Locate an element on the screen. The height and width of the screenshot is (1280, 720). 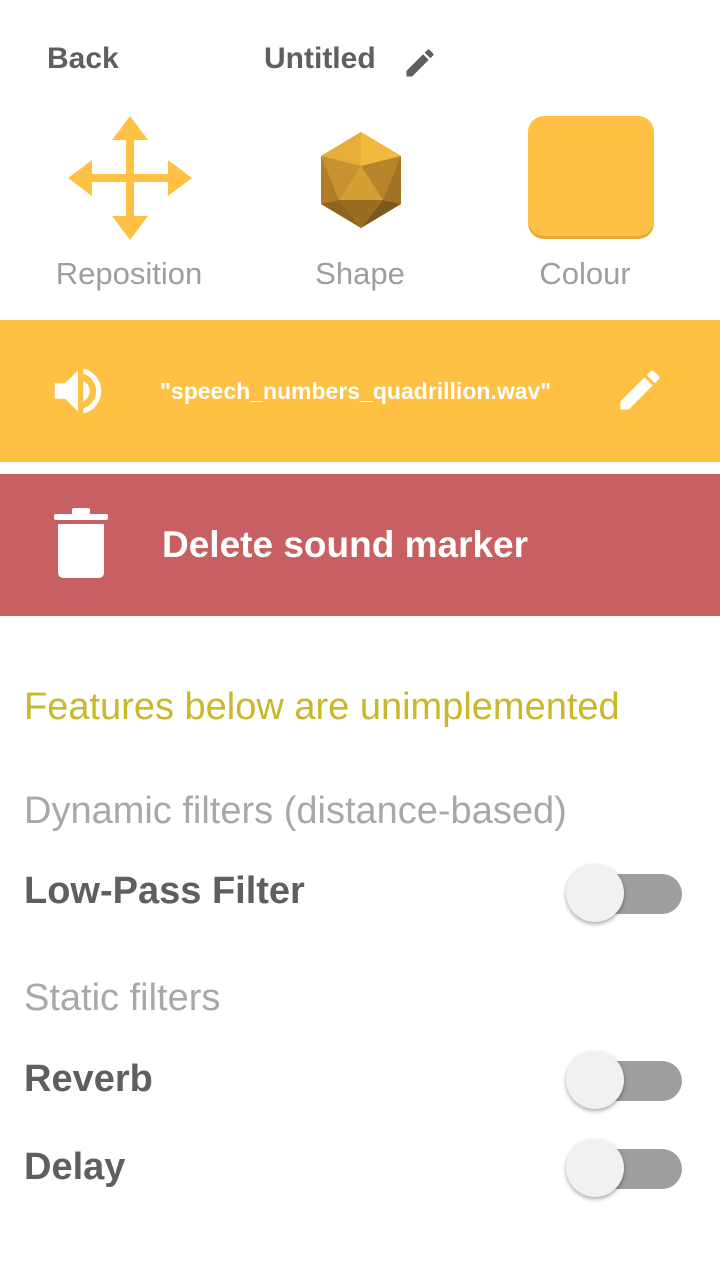
delay-toggle is located at coordinates (625, 1169).